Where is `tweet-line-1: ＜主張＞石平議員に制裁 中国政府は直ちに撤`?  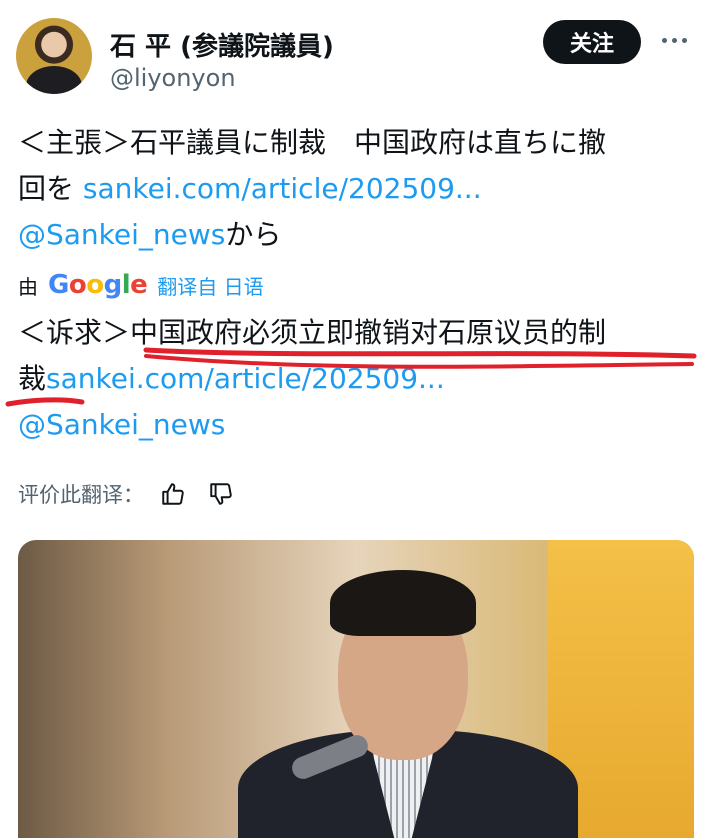
tweet-line-1: ＜主張＞石平議員に制裁 中国政府は直ちに撤 is located at coordinates (312, 142).